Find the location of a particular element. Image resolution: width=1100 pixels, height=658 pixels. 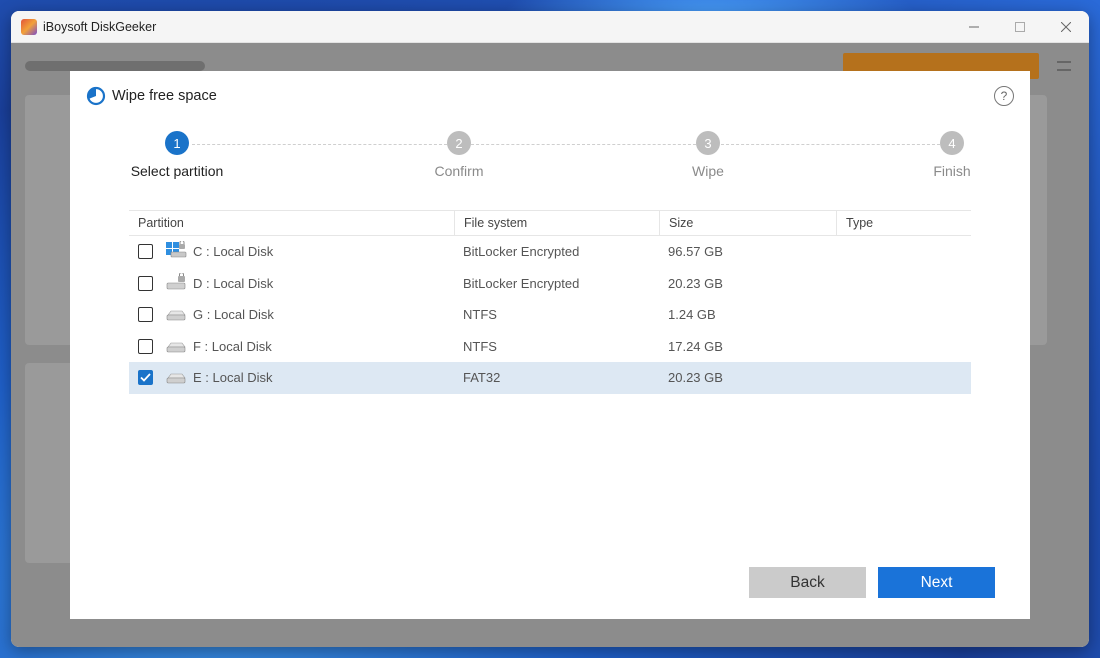

table-row: E : Local Disk FAT32 20.23 GB is located at coordinates (550, 378).